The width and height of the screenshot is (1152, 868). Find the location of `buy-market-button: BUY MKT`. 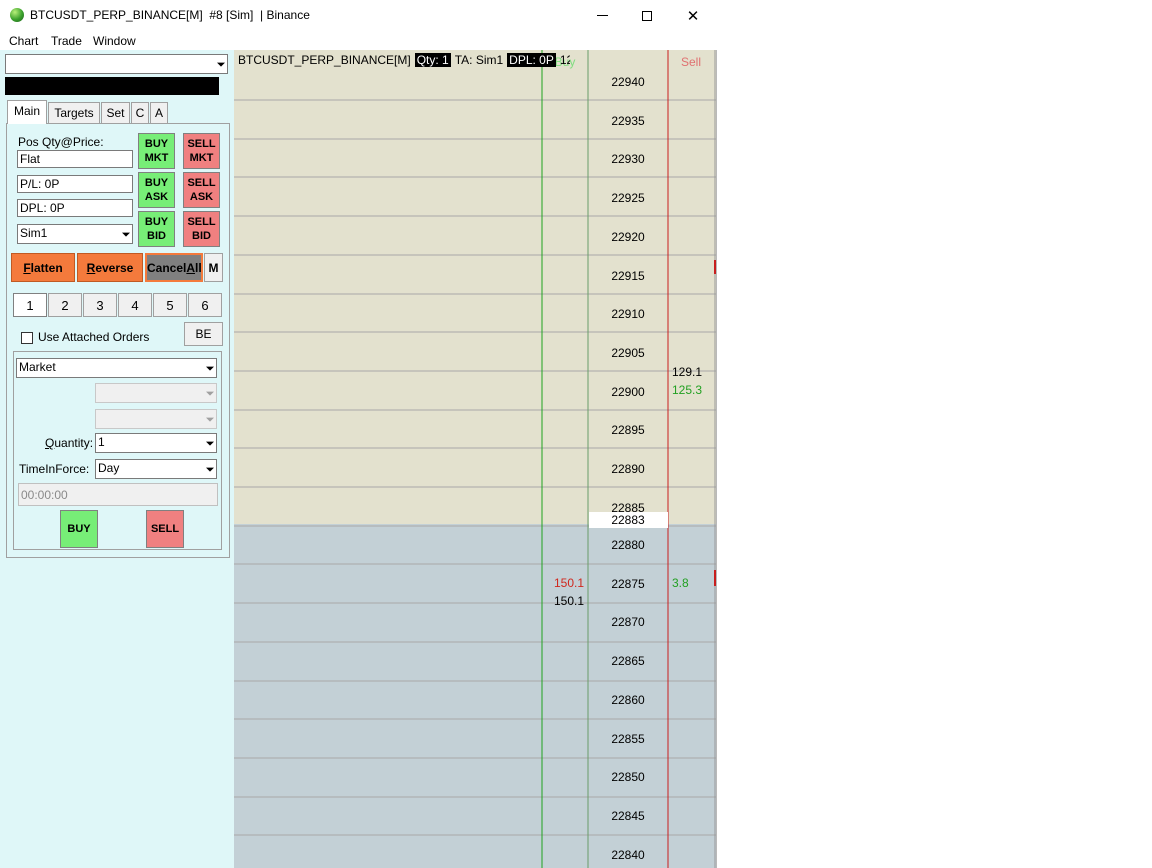

buy-market-button: BUY MKT is located at coordinates (156, 151).